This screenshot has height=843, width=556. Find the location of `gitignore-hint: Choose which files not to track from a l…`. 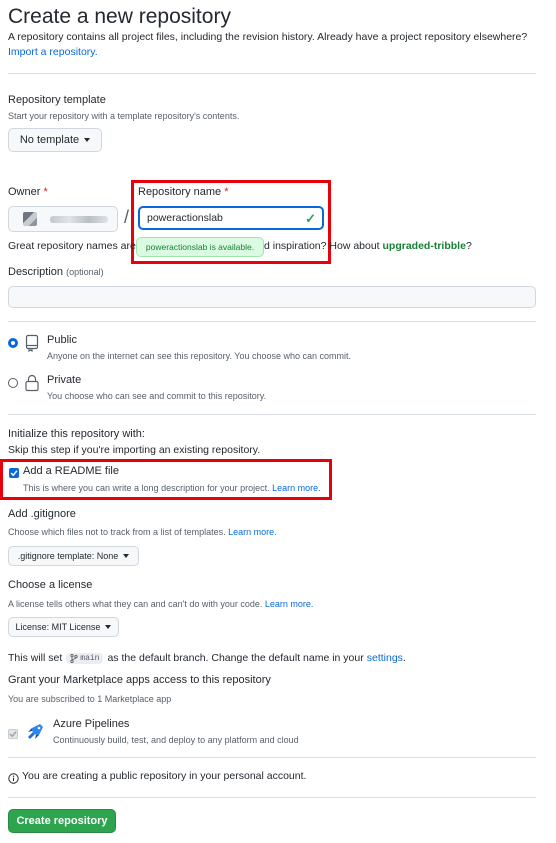

gitignore-hint: Choose which files not to track from a l… is located at coordinates (142, 532).